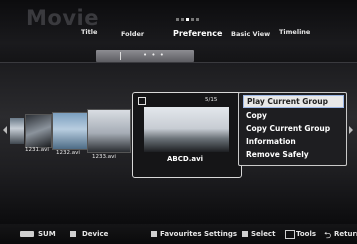  What do you see at coordinates (89, 32) in the screenshot?
I see `tab-title: Title` at bounding box center [89, 32].